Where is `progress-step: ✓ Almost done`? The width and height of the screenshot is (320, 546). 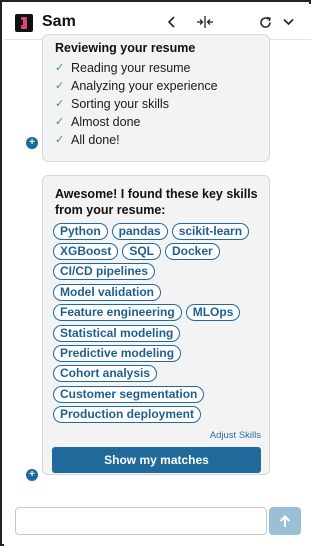
progress-step: ✓ Almost done is located at coordinates (98, 122).